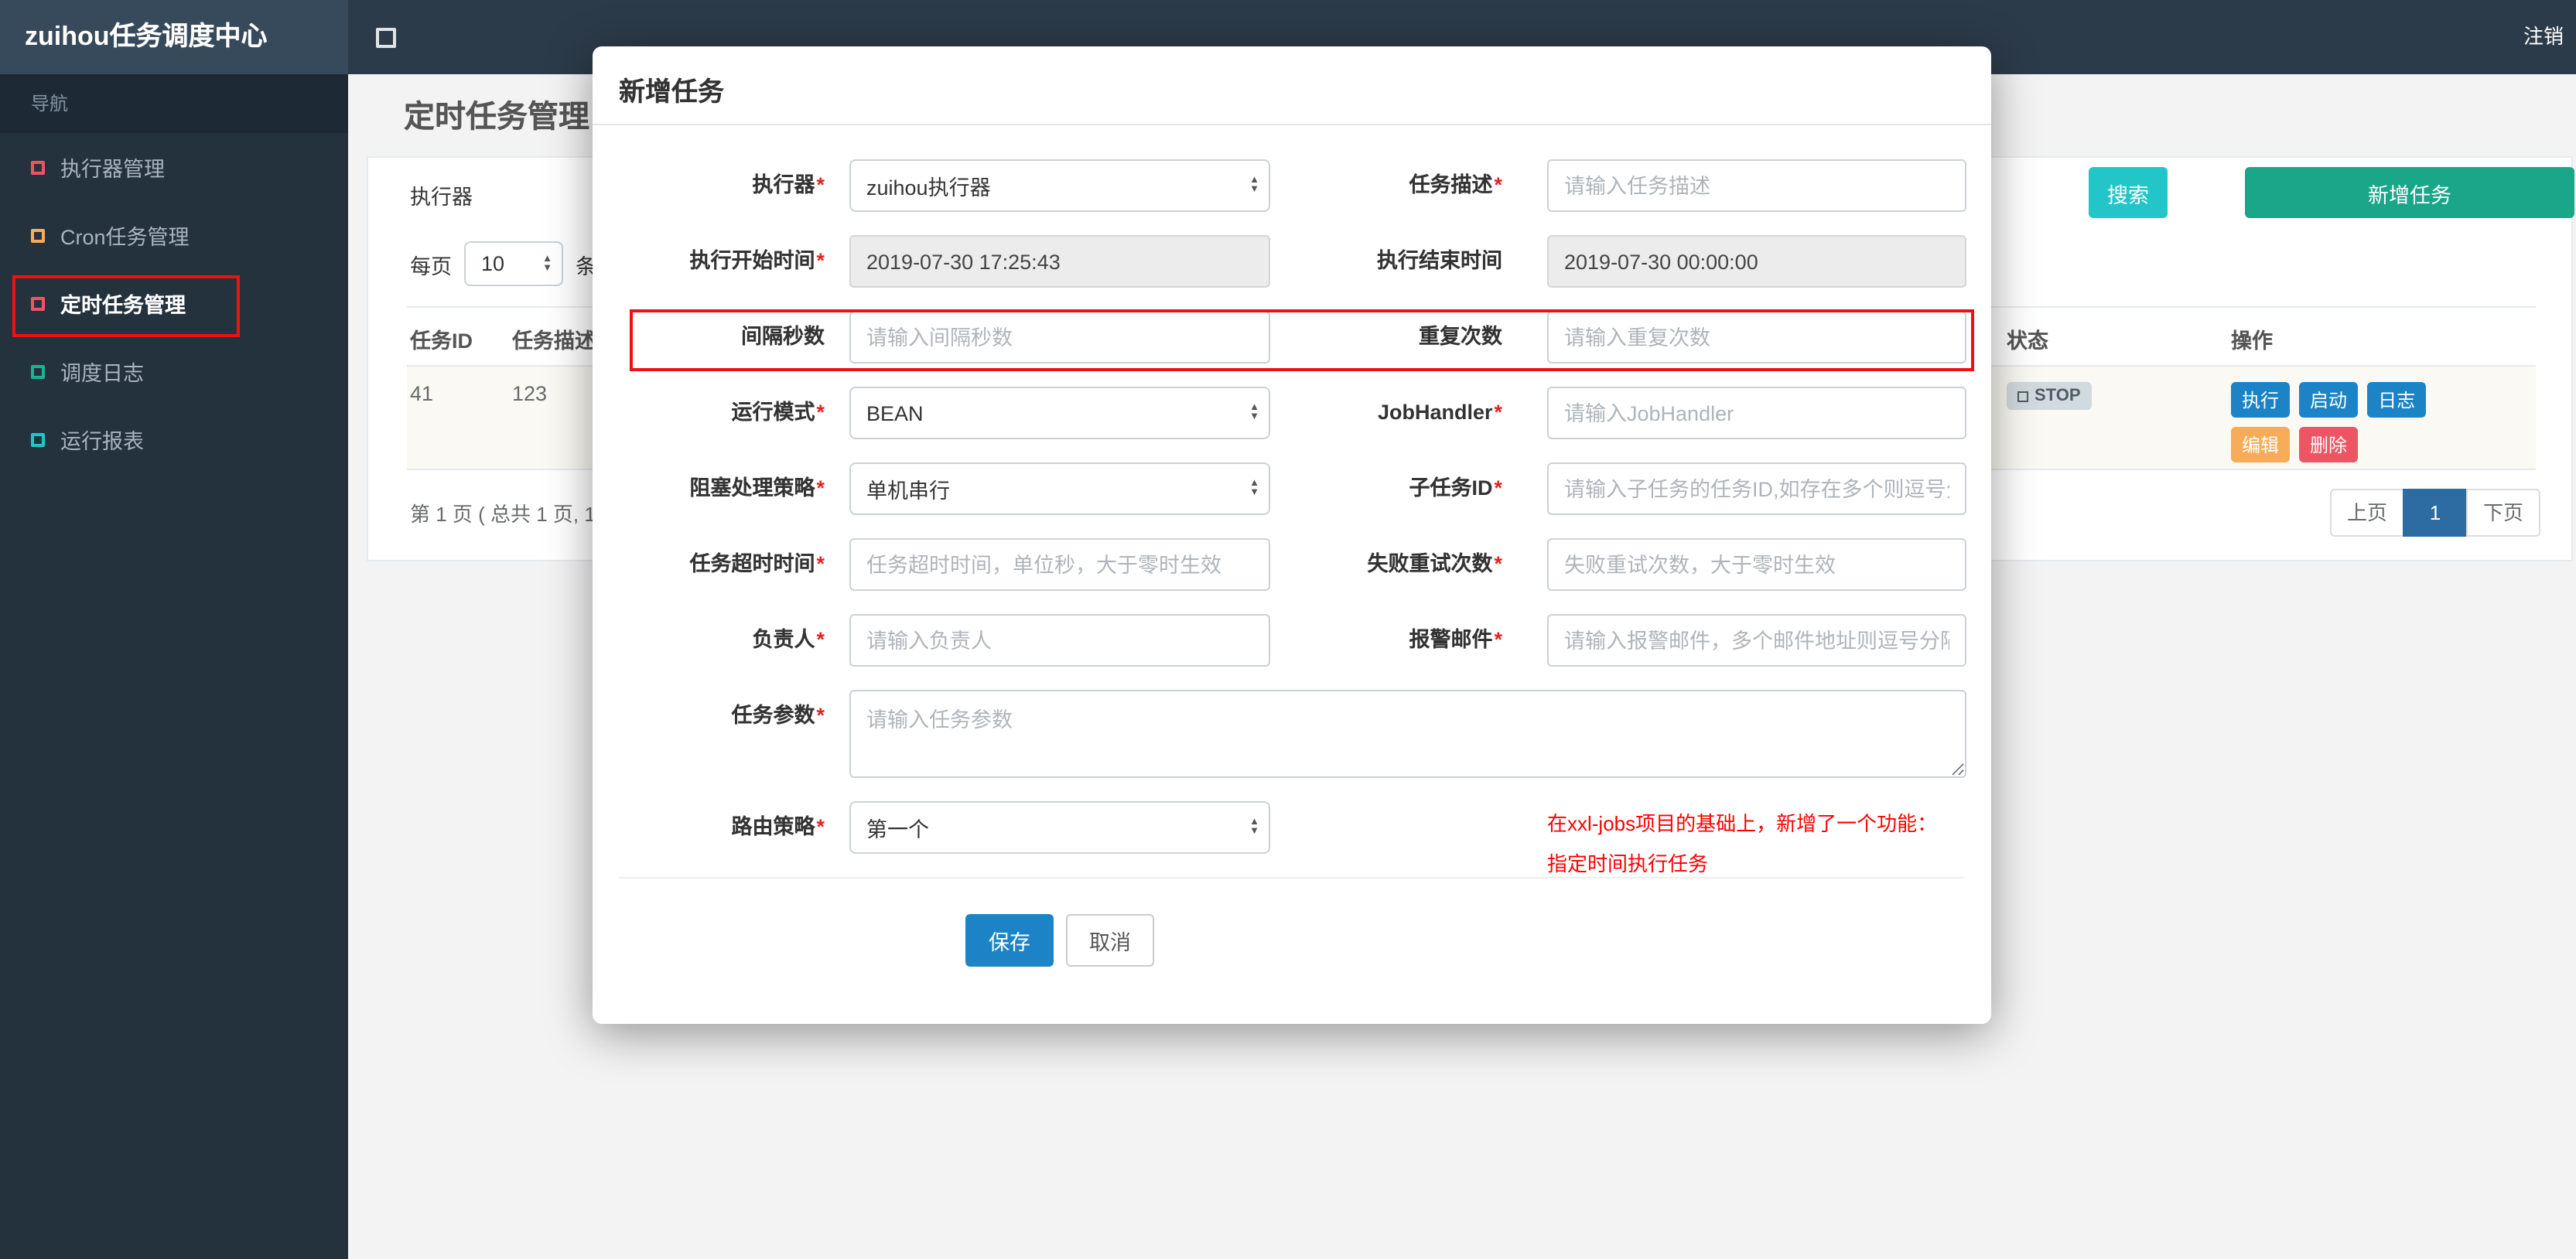 The width and height of the screenshot is (2576, 1259). I want to click on form-row-interval-repeat: 间隔秒数 重复次数, so click(1292, 337).